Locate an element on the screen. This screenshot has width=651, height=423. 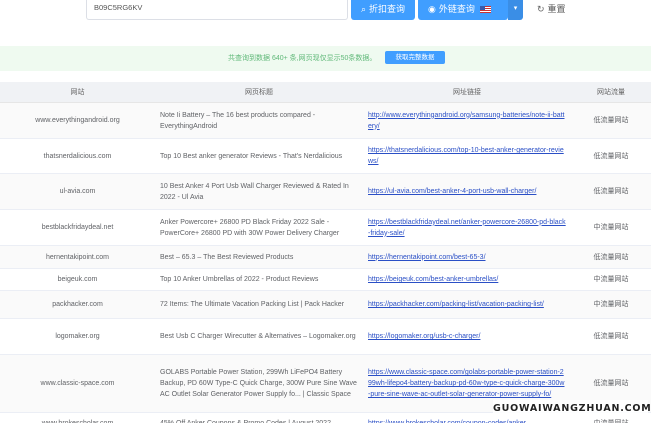
table-header: 网站 网页标题 网址链接 网站流量 is located at coordinates (325, 92).